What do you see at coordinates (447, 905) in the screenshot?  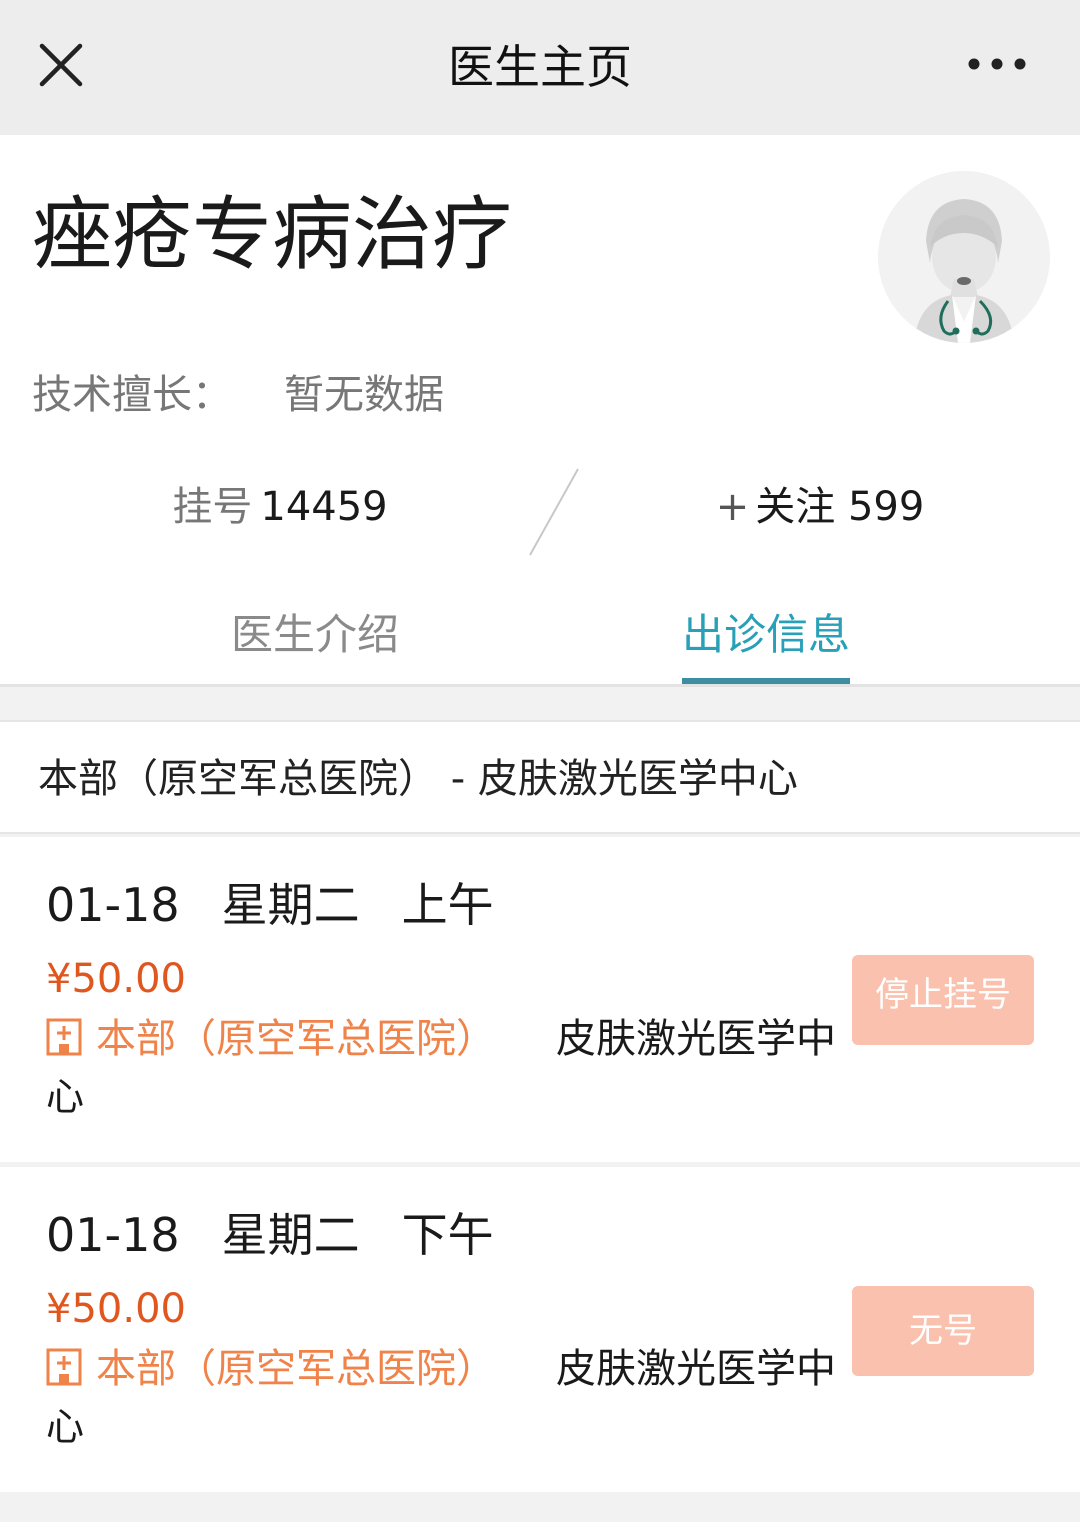 I see `slot-period: 上午` at bounding box center [447, 905].